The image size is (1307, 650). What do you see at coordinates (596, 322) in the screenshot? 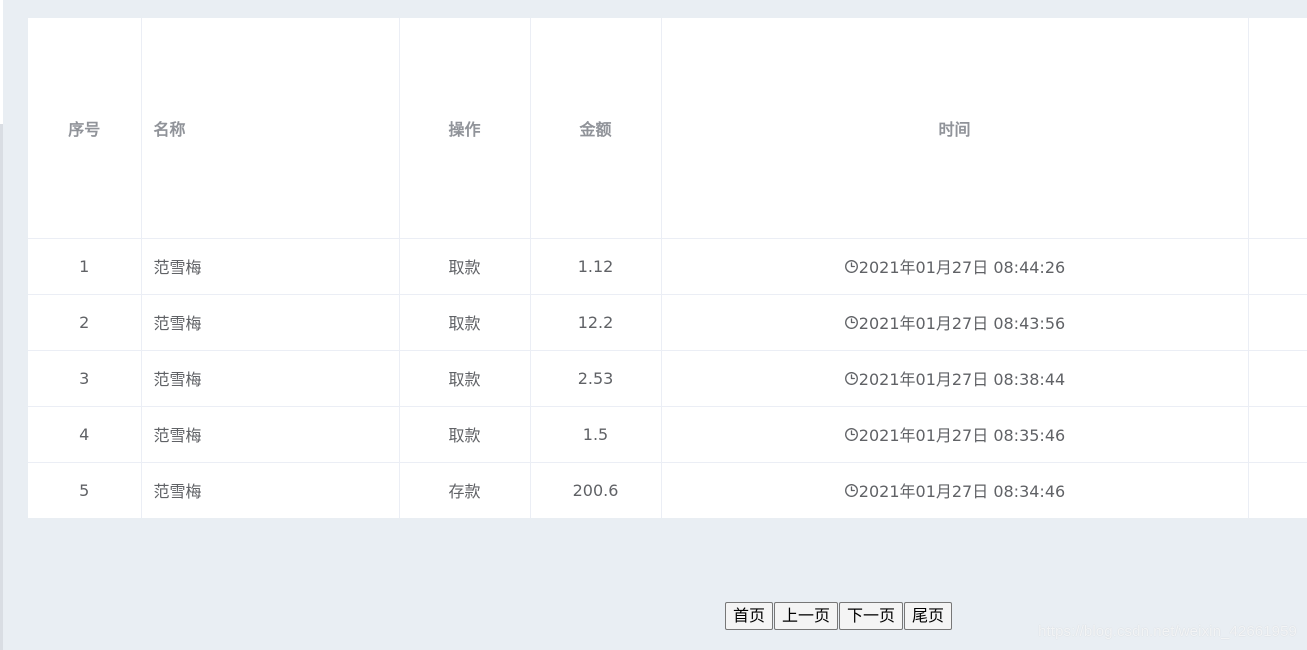
I see `row-amount: 12.2` at bounding box center [596, 322].